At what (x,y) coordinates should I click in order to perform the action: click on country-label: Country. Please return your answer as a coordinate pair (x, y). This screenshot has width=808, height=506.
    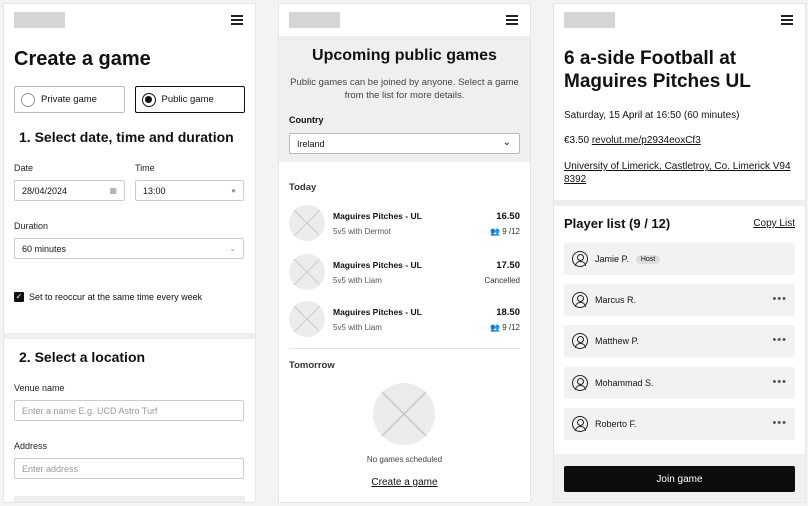
    Looking at the image, I should click on (306, 120).